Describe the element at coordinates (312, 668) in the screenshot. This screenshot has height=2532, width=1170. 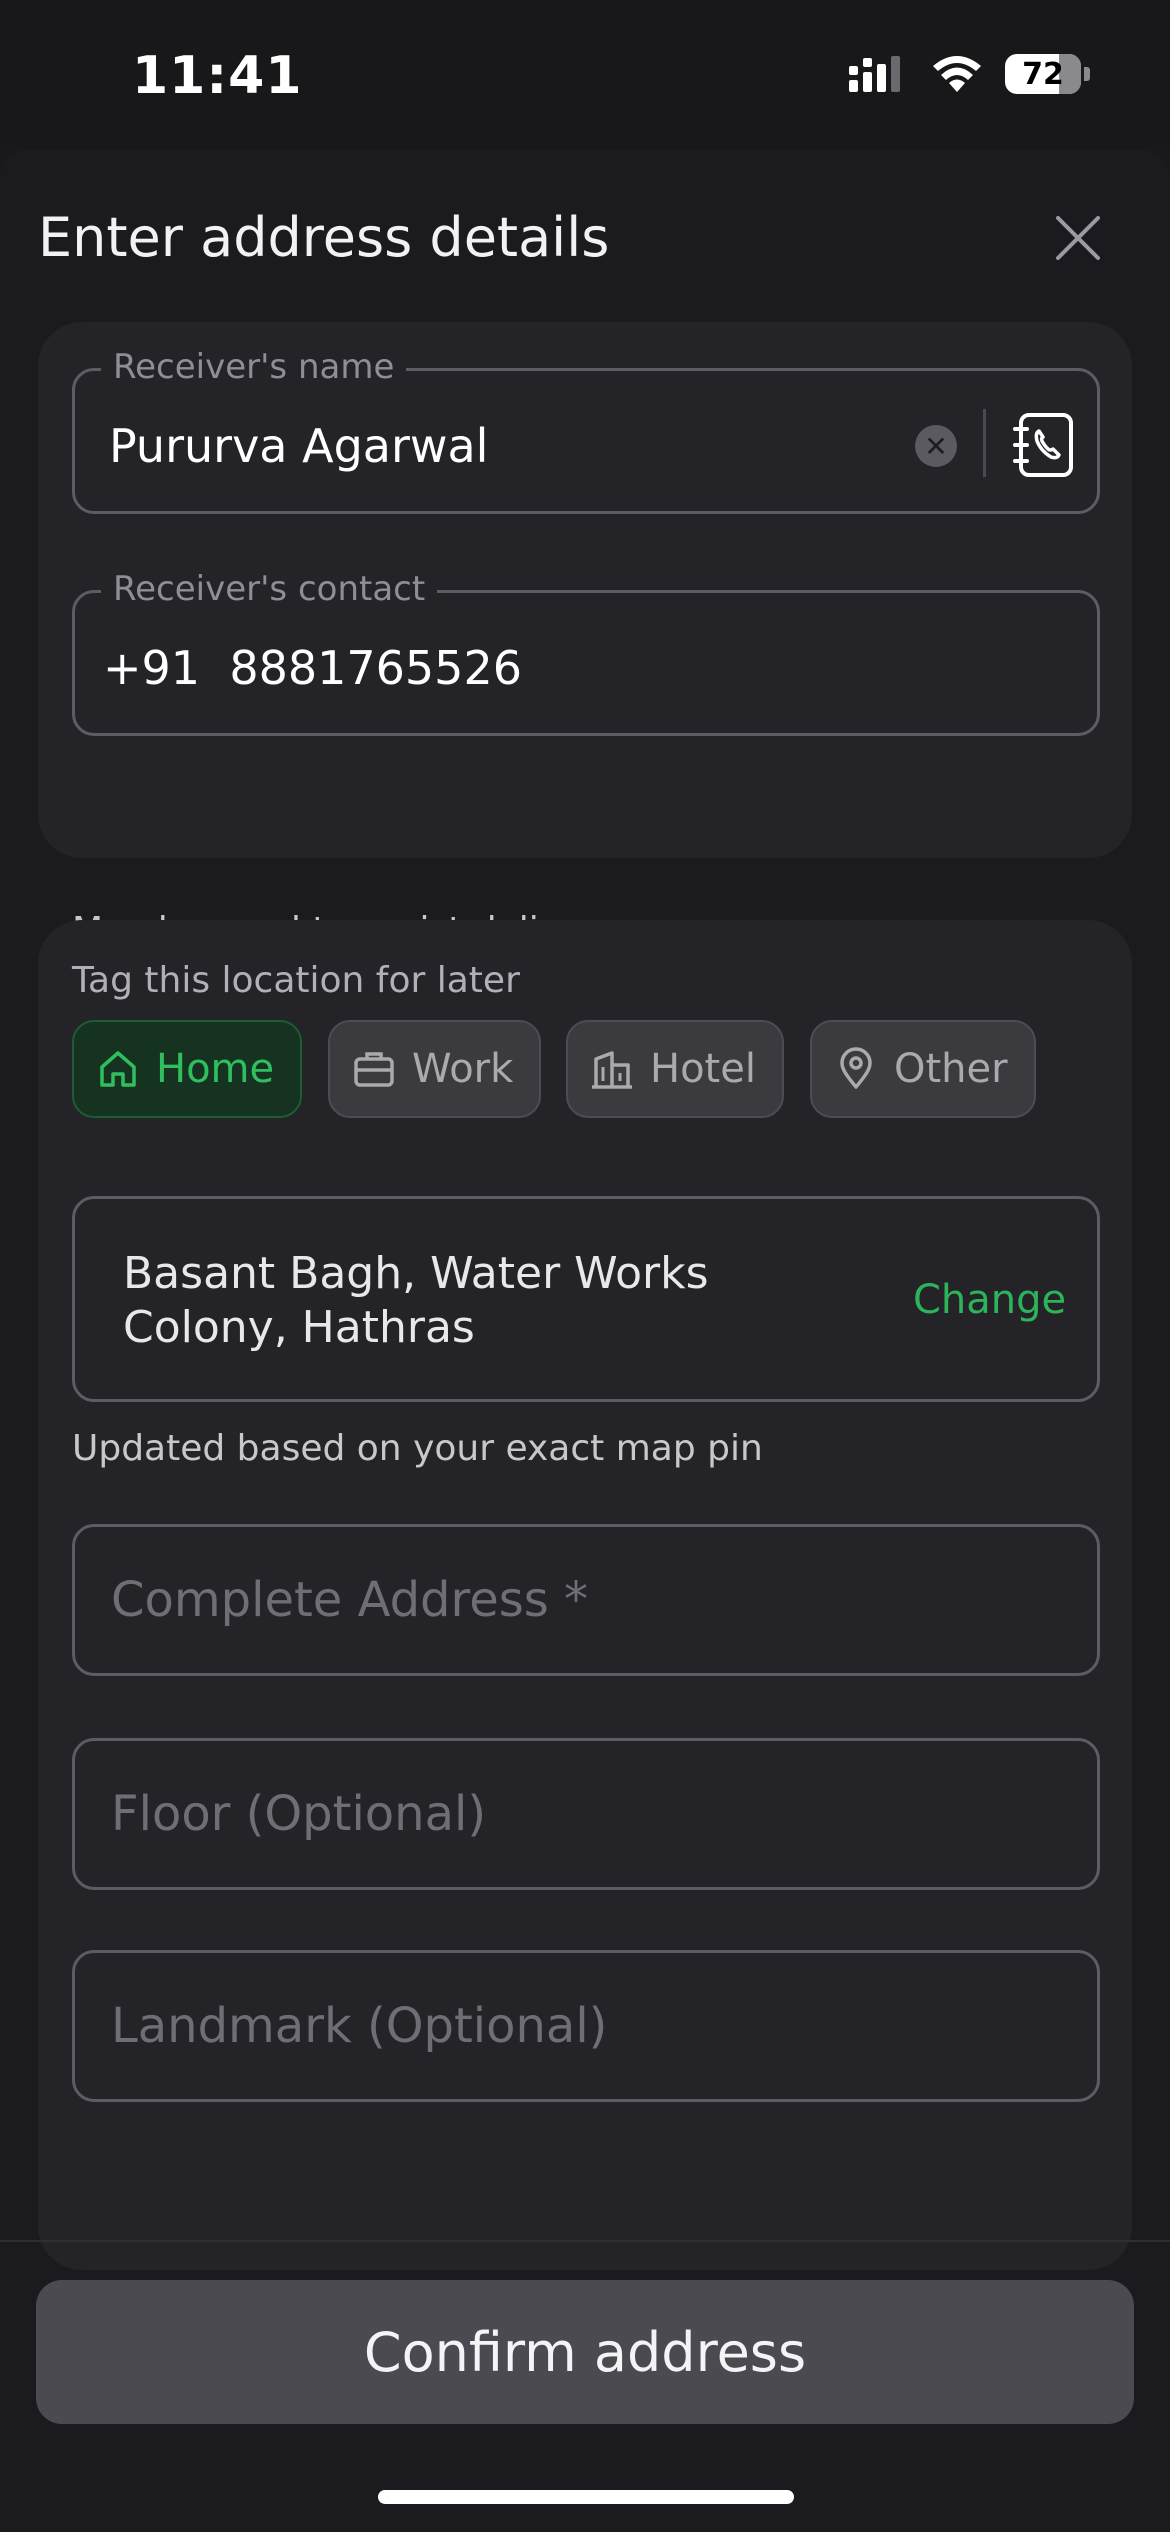
I see `receiver-contact-value: +91 8881765526` at that location.